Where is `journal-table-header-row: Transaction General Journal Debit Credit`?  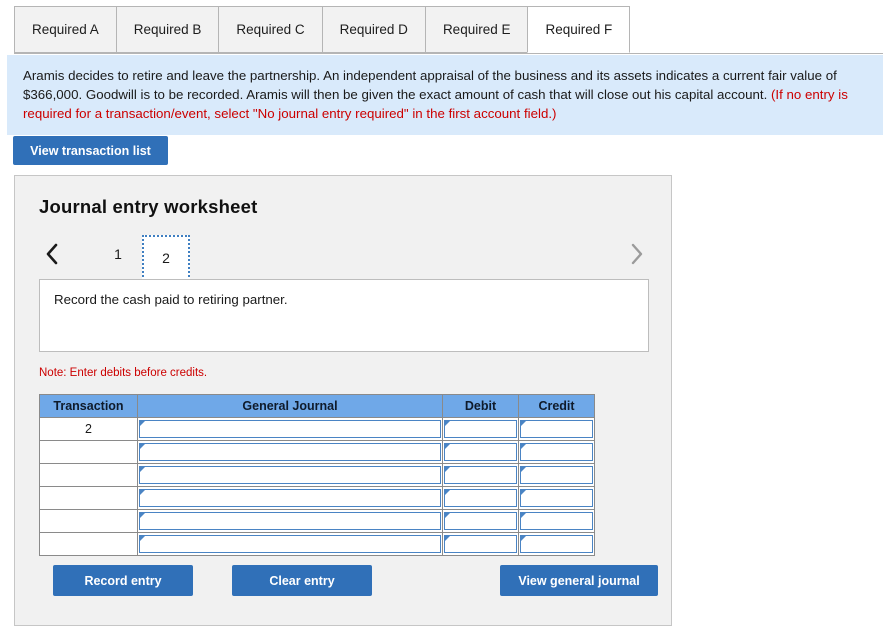 journal-table-header-row: Transaction General Journal Debit Credit is located at coordinates (317, 406).